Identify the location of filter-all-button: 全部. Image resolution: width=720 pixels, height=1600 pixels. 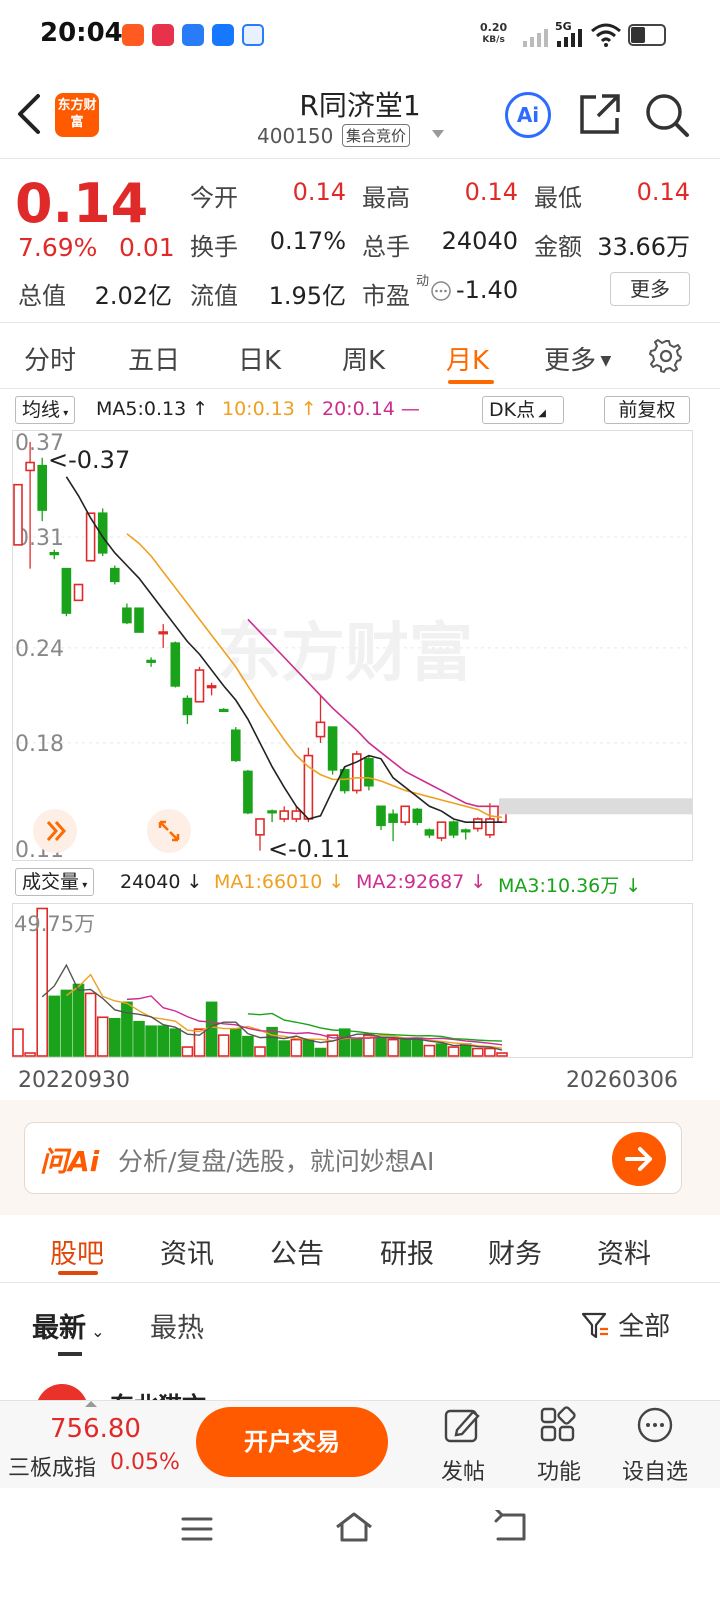
(625, 1324).